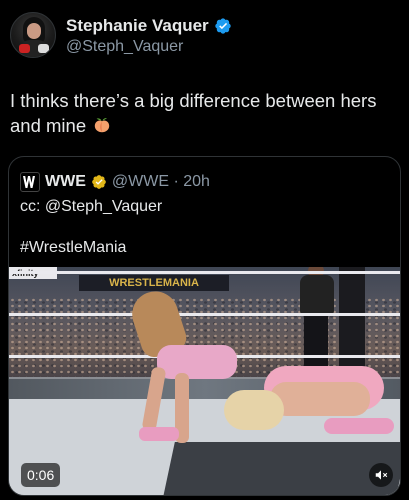 This screenshot has height=500, width=409. What do you see at coordinates (319, 322) in the screenshot?
I see `video-referee` at bounding box center [319, 322].